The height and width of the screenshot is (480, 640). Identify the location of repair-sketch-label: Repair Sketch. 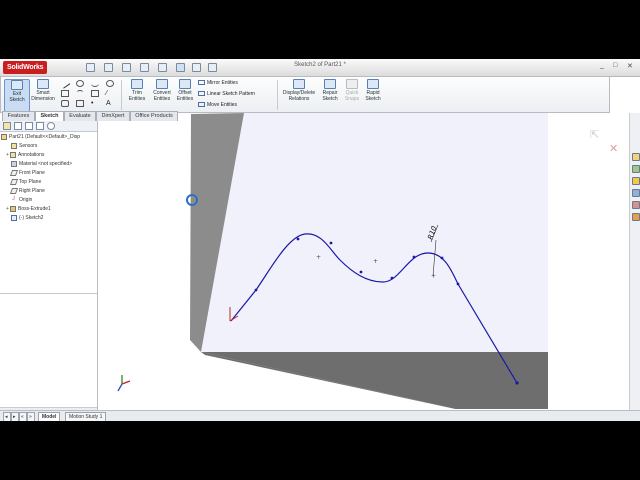
(330, 96).